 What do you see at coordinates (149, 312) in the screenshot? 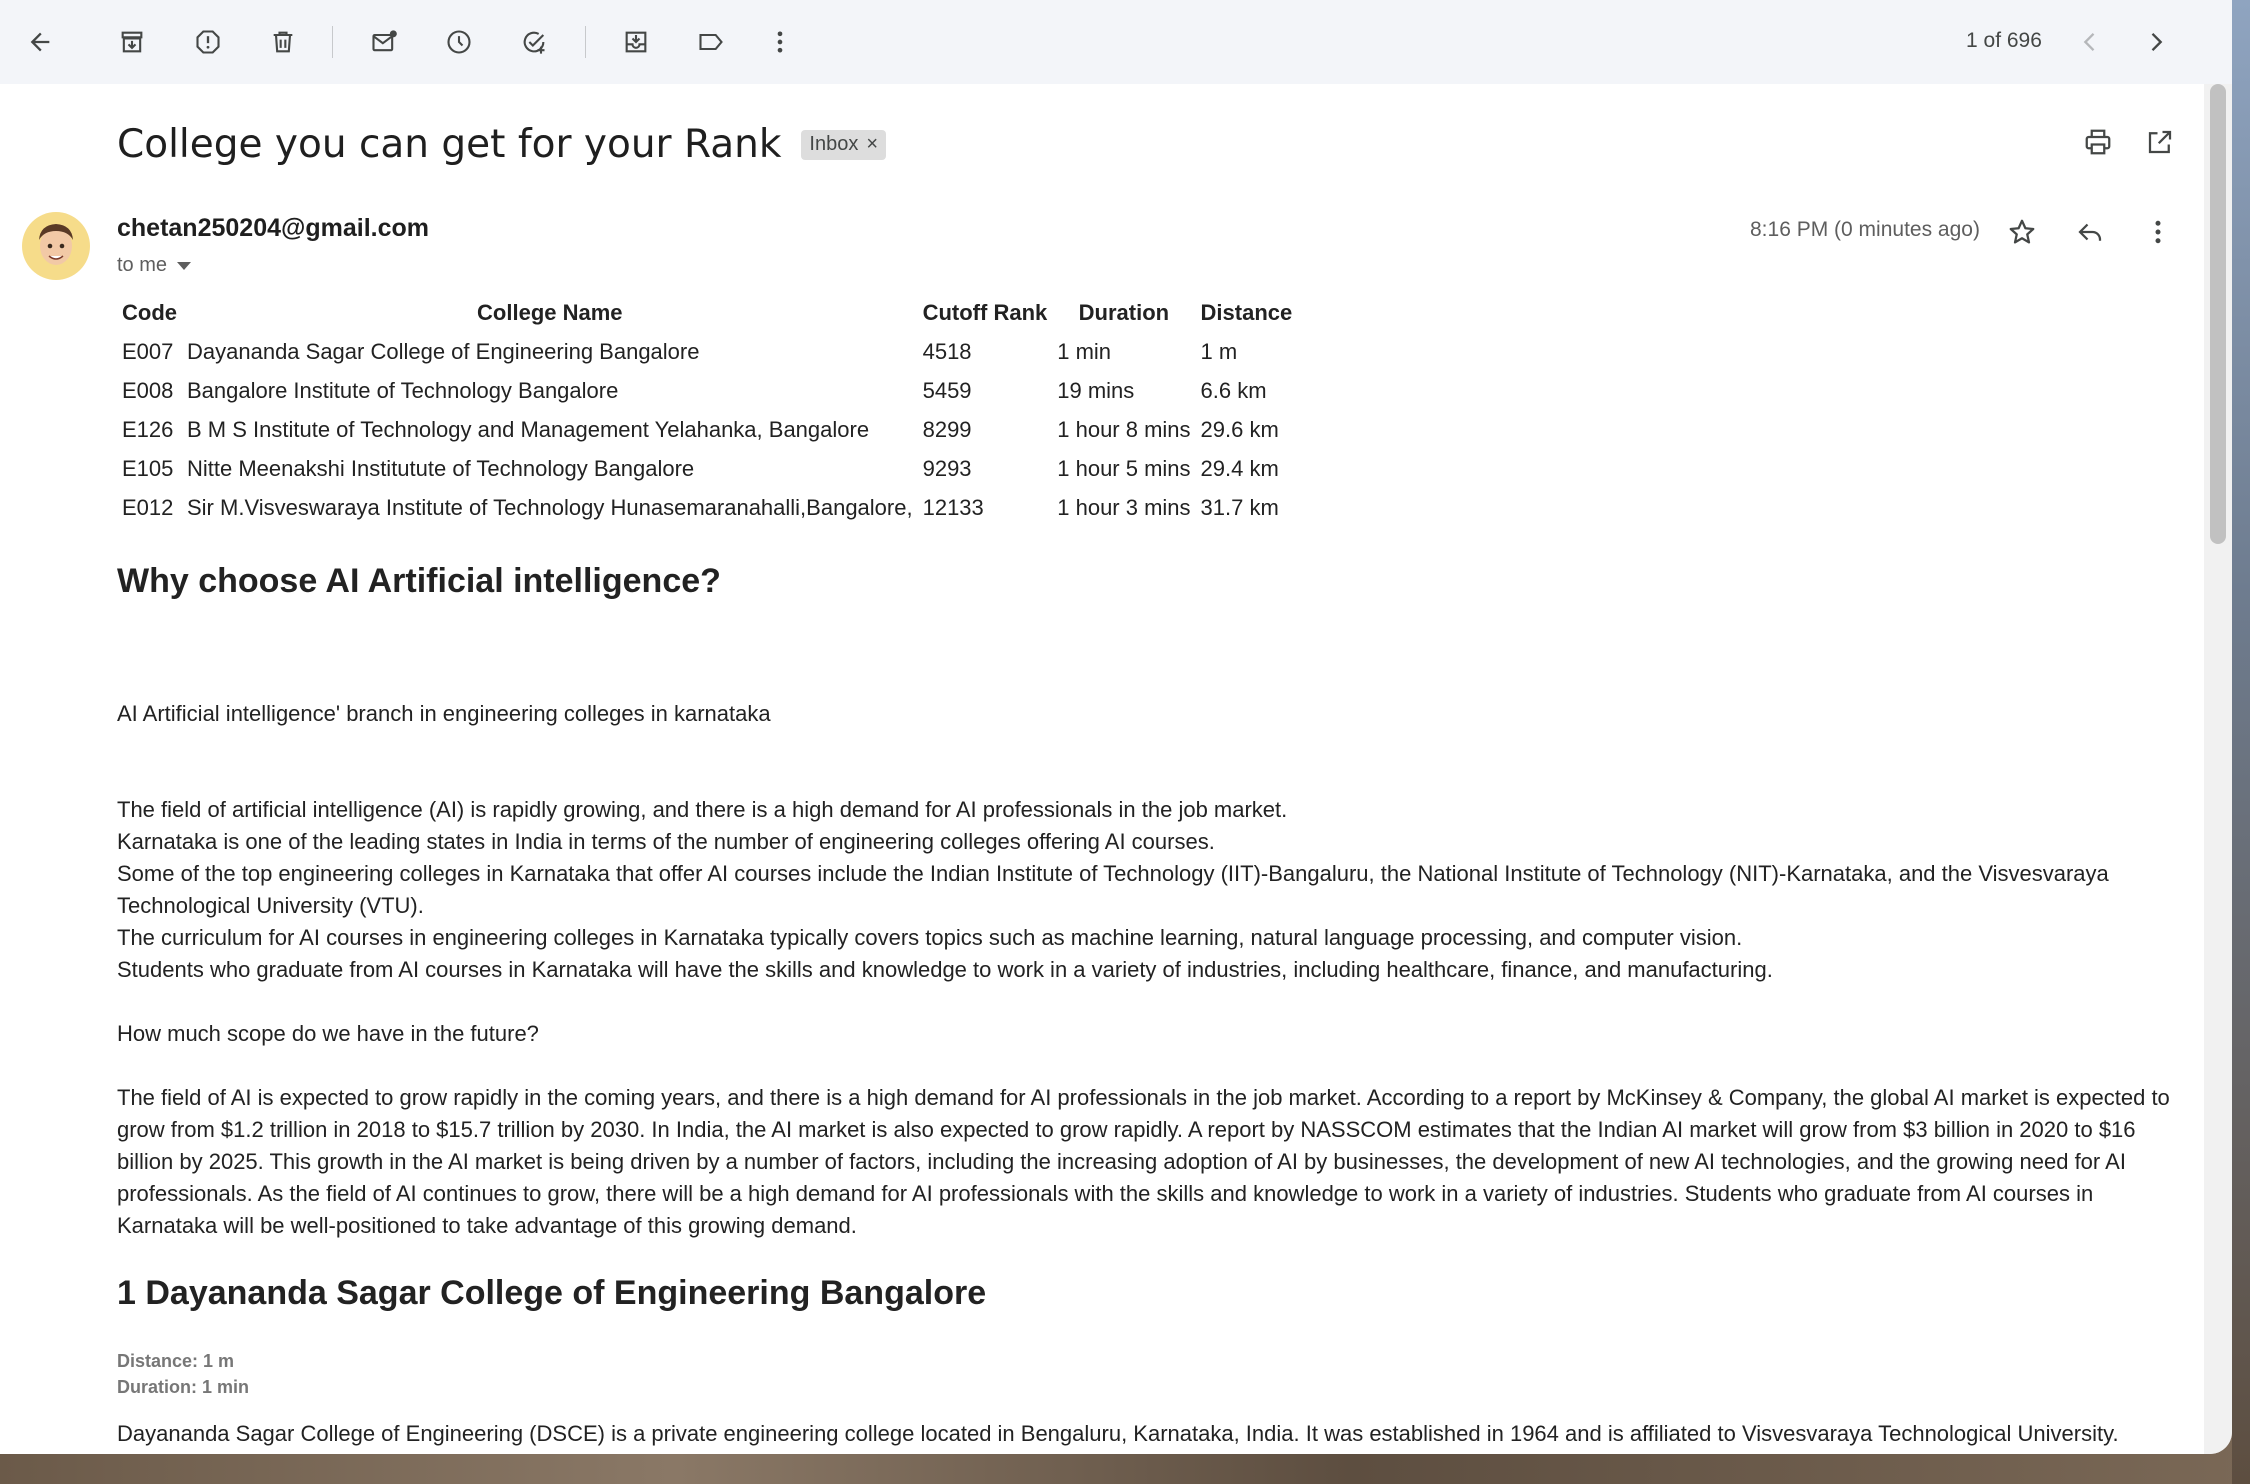
I see `col-header-code: Code` at bounding box center [149, 312].